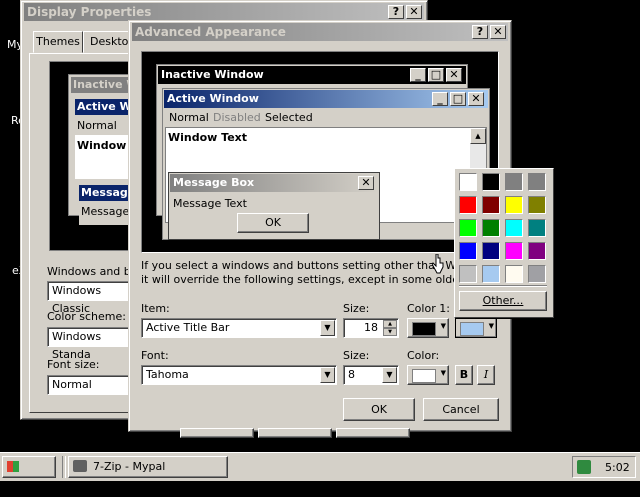  Describe the element at coordinates (155, 308) in the screenshot. I see `item-label: Item:` at that location.